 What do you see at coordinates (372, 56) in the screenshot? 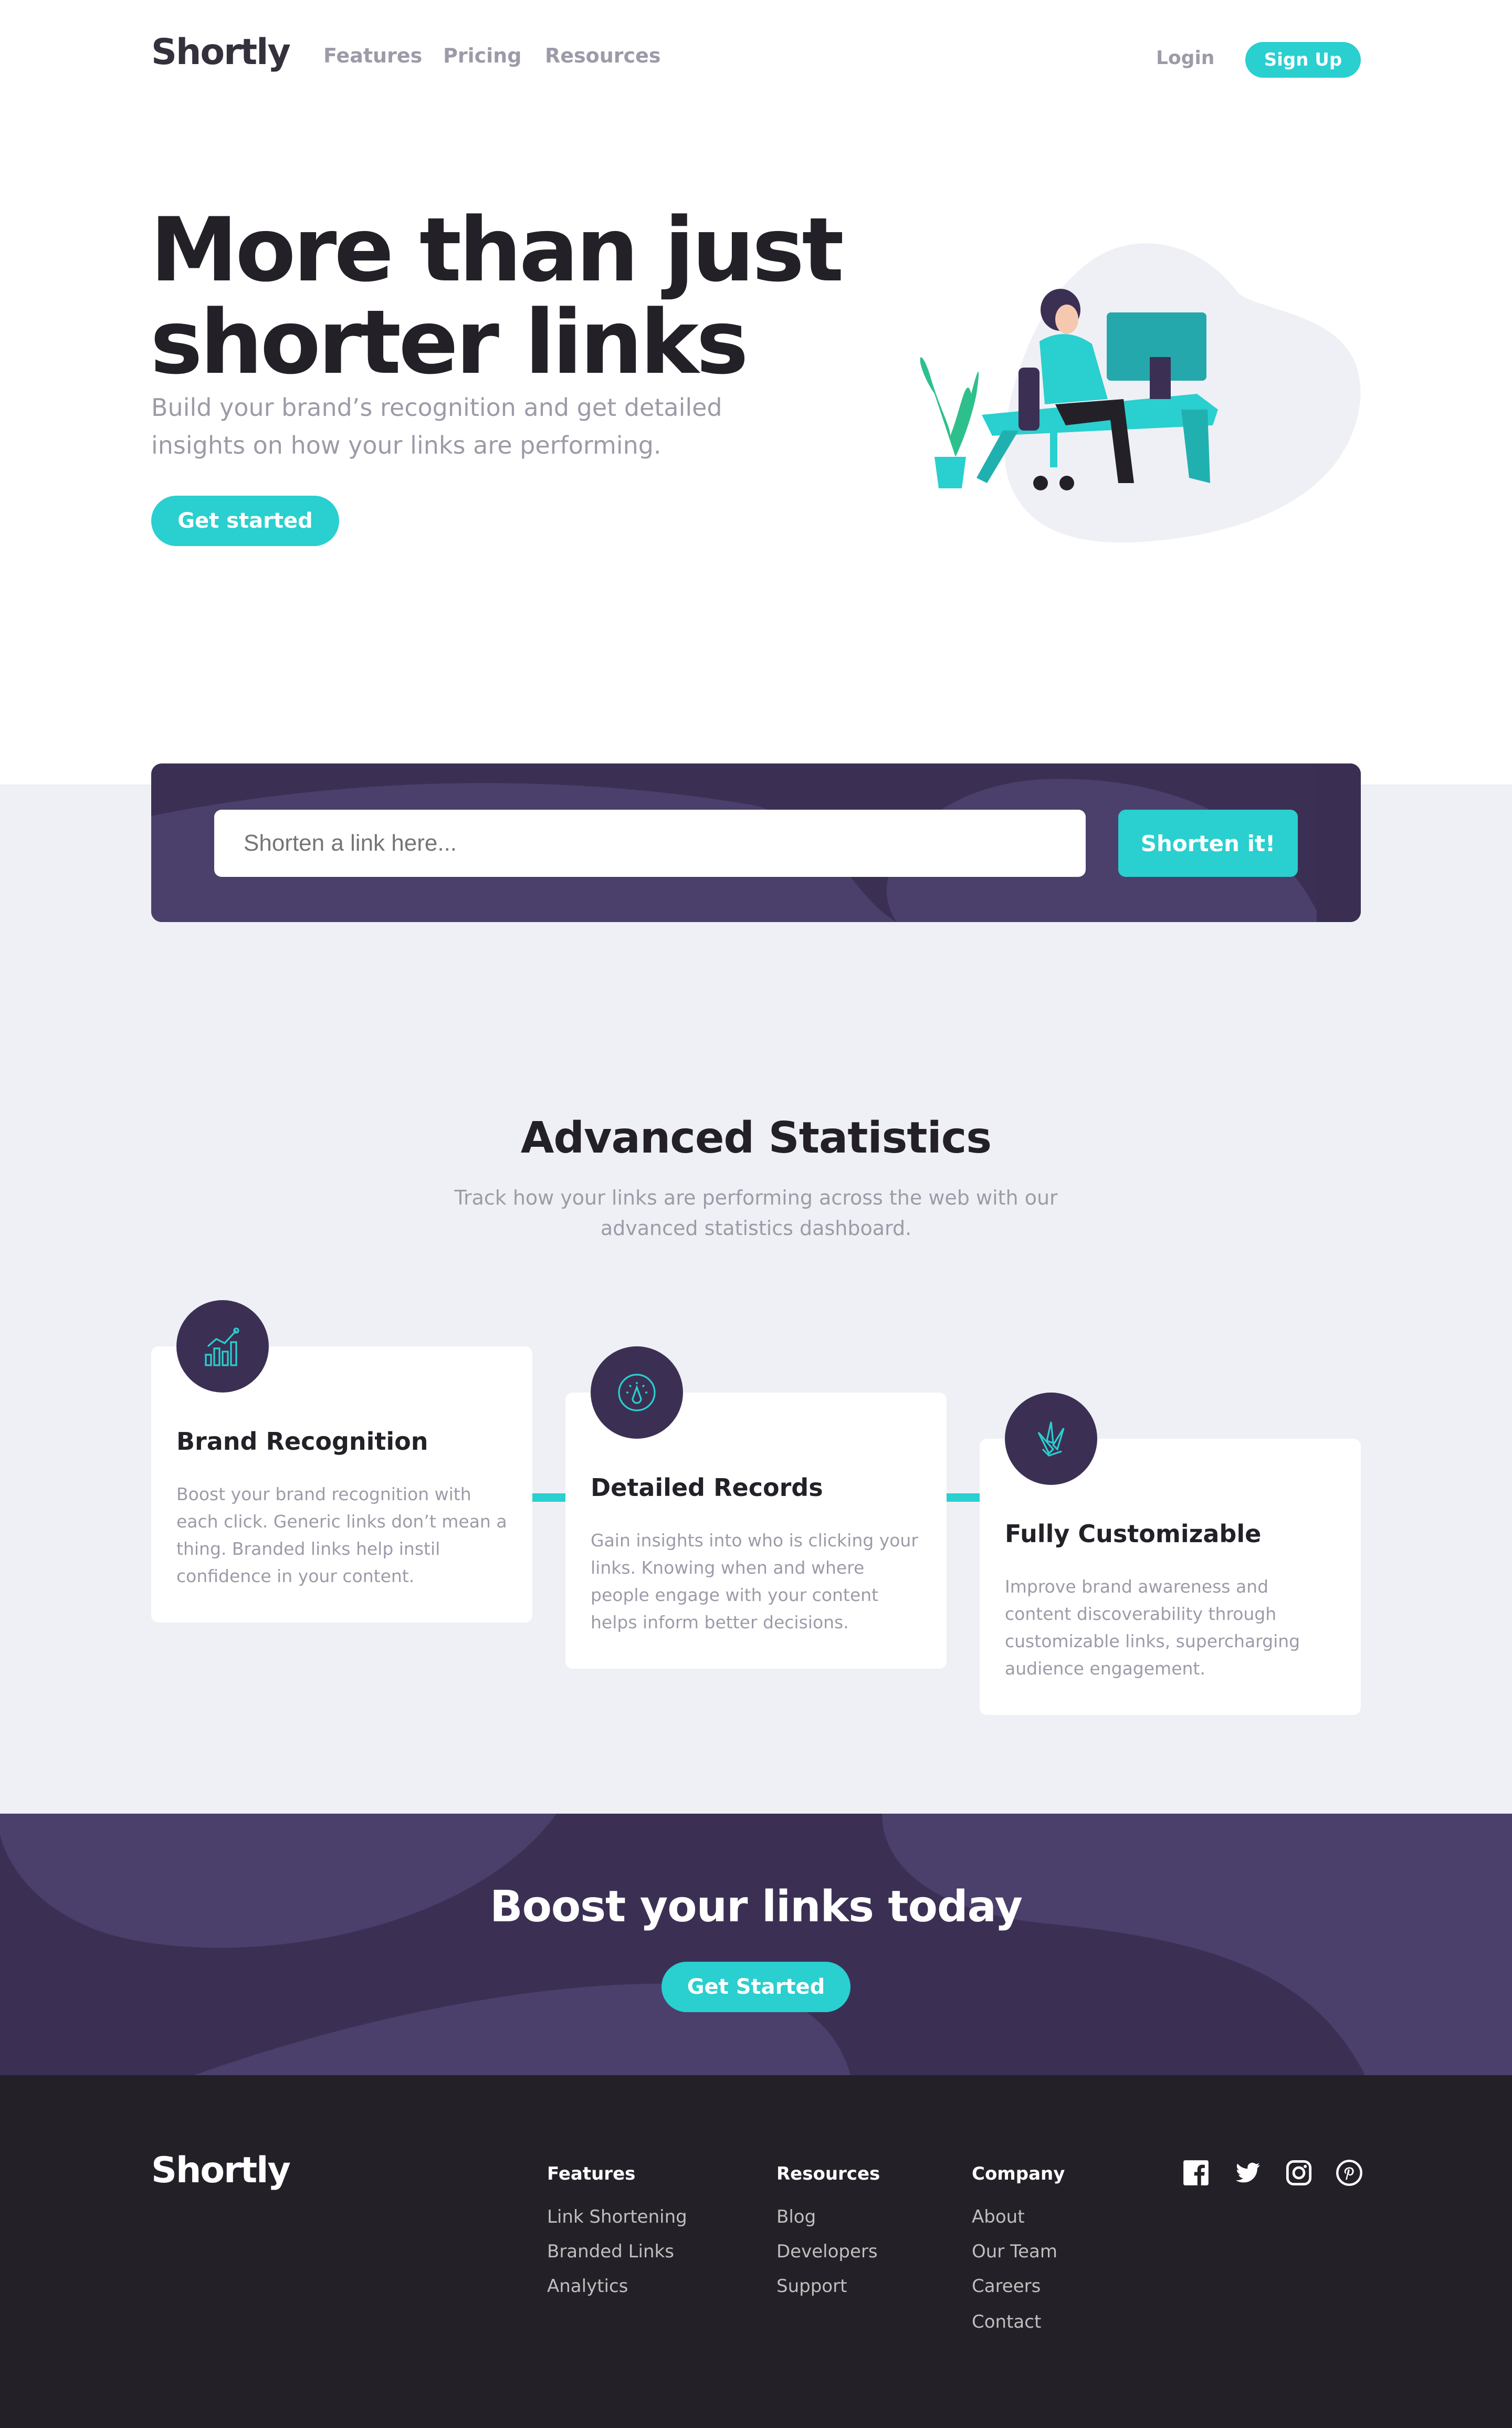
I see `nav-link-features: Features` at bounding box center [372, 56].